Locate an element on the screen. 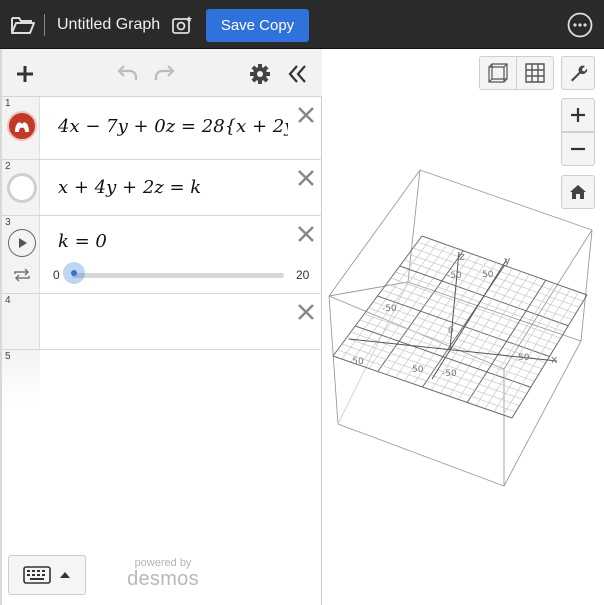 The height and width of the screenshot is (605, 604). double-chevron-left-icon is located at coordinates (297, 74).